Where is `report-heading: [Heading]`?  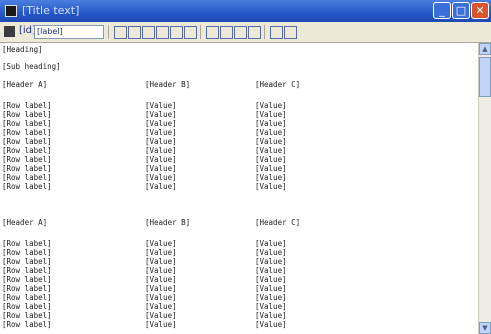
report-heading: [Heading] is located at coordinates (22, 49).